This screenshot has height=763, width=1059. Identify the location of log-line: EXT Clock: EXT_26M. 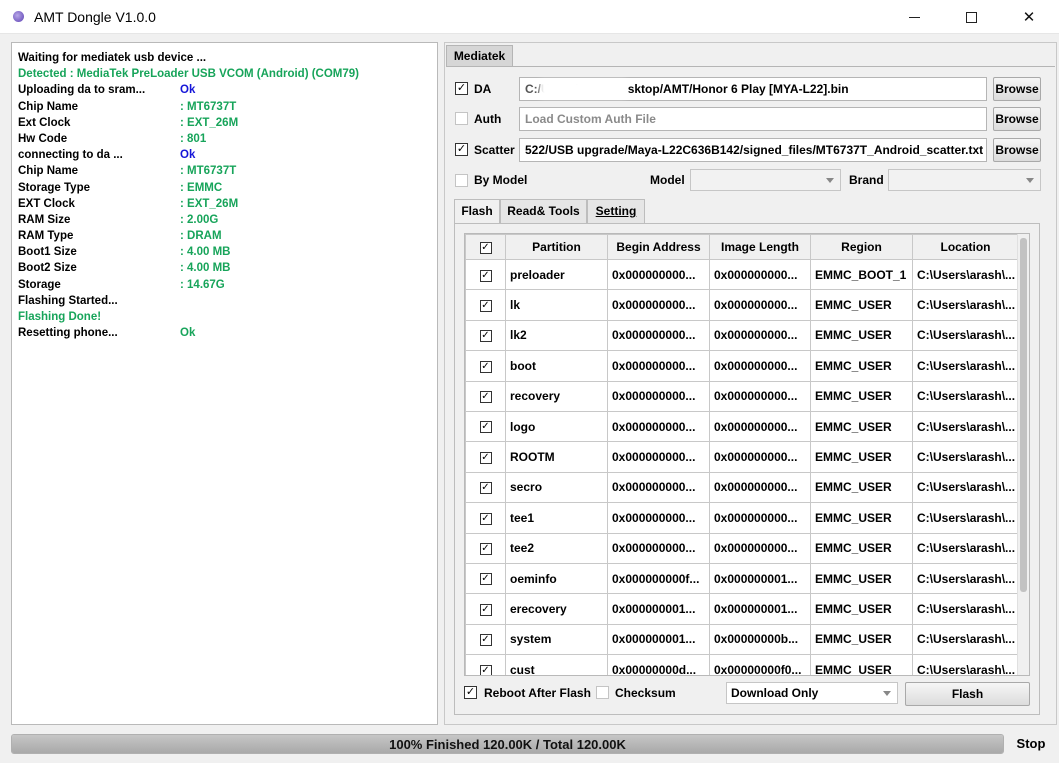
(224, 204).